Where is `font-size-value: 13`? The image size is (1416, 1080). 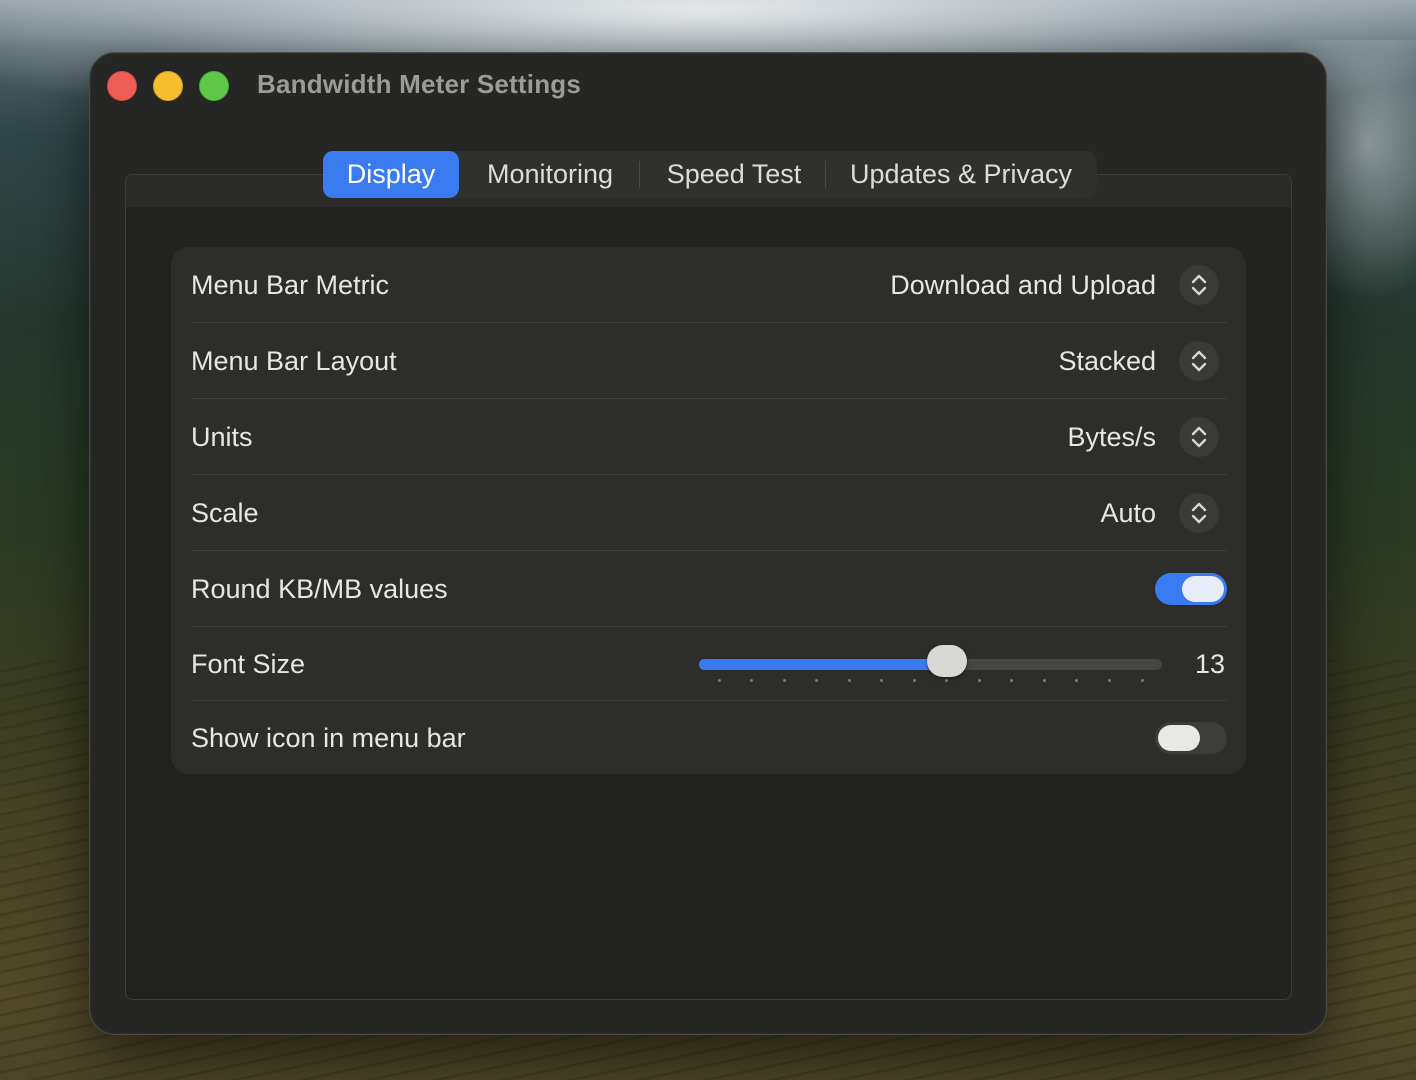
font-size-value: 13 is located at coordinates (1209, 664).